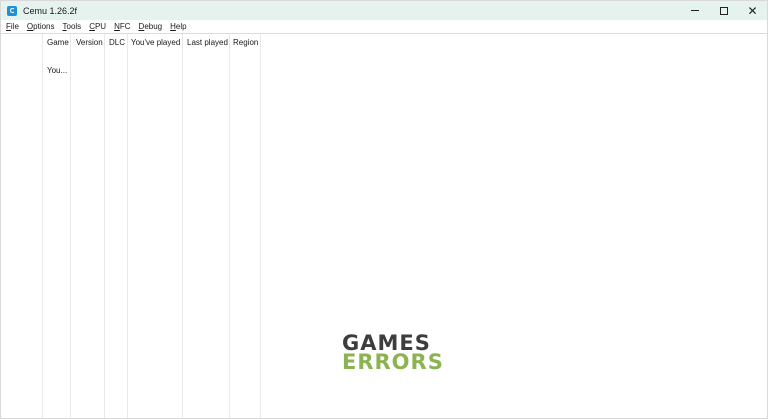 This screenshot has width=768, height=419. I want to click on column-header-version: Version, so click(89, 42).